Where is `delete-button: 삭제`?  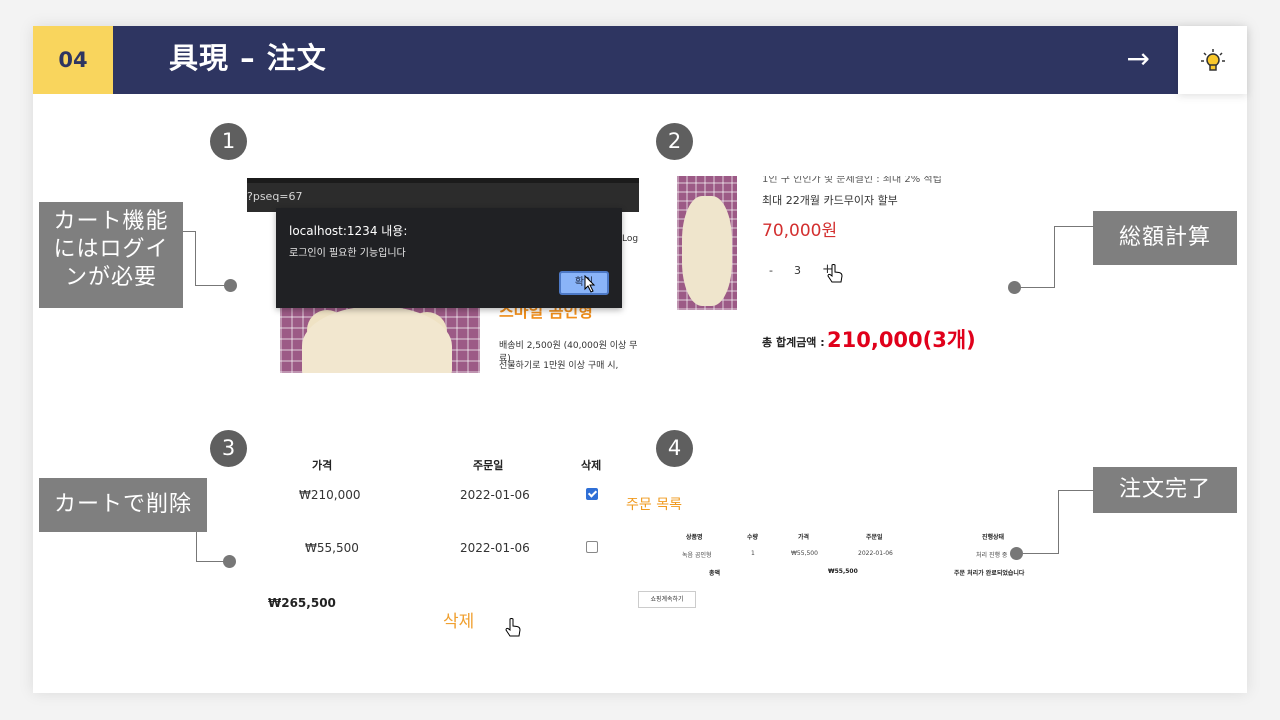
delete-button: 삭제 is located at coordinates (458, 619).